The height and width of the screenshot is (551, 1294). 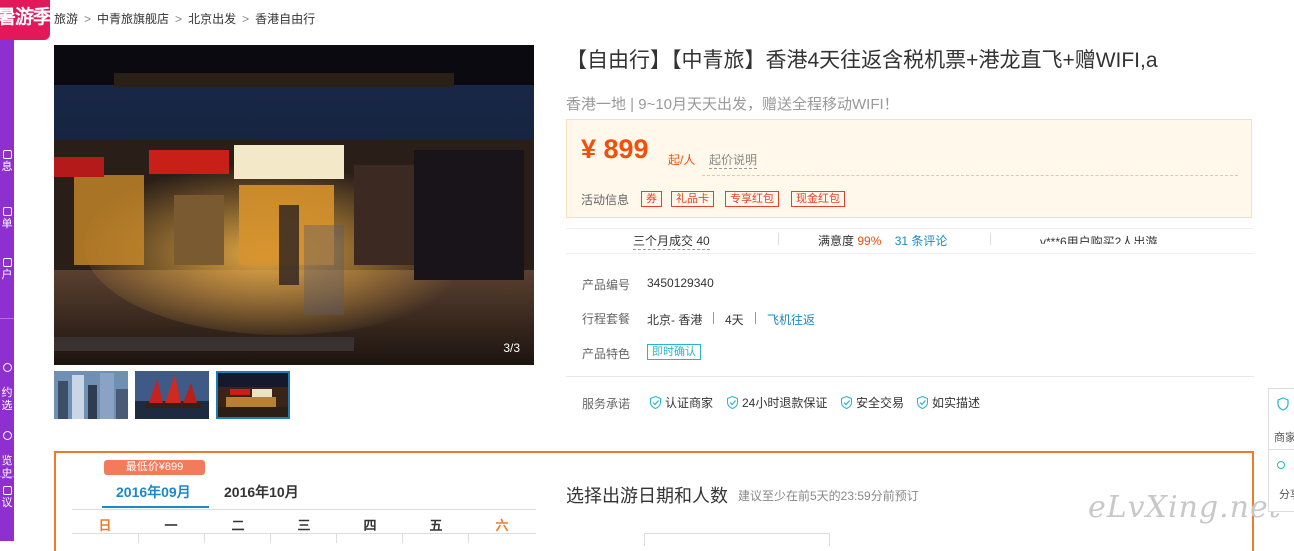 I want to click on promo-logo: 暑游季, so click(x=25, y=20).